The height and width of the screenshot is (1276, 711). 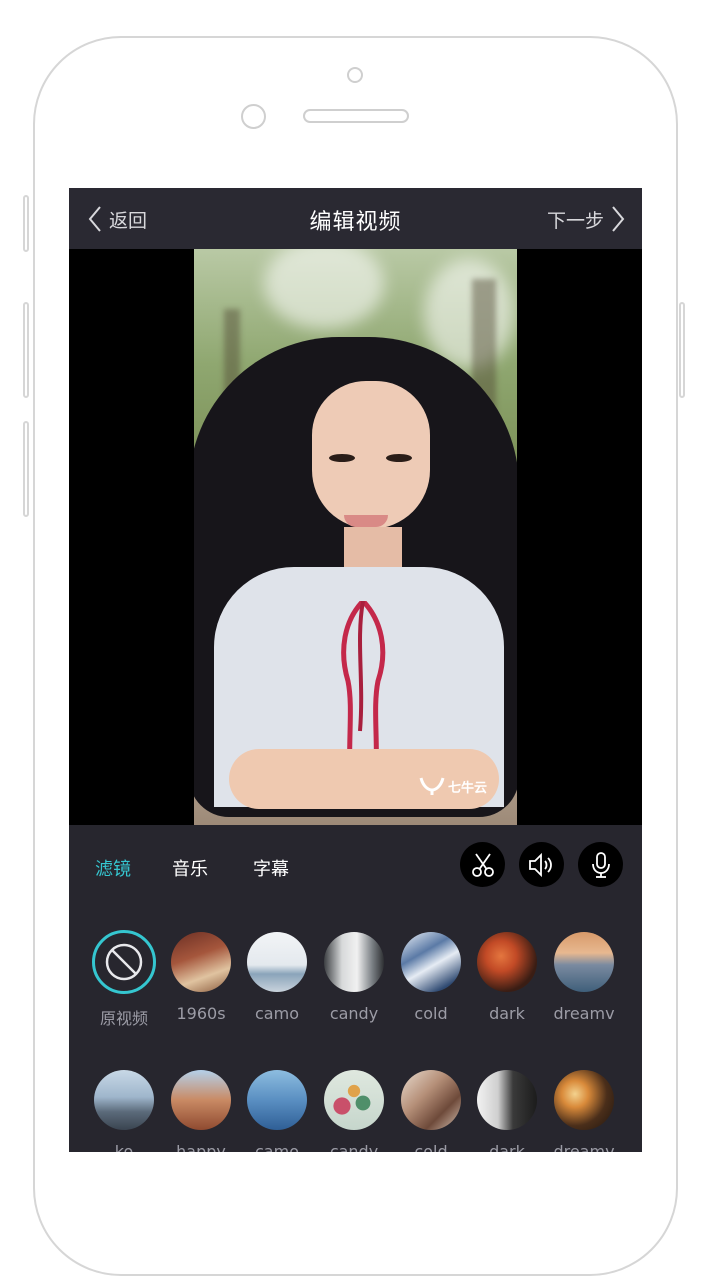 I want to click on filter-label: ko, so click(x=124, y=1147).